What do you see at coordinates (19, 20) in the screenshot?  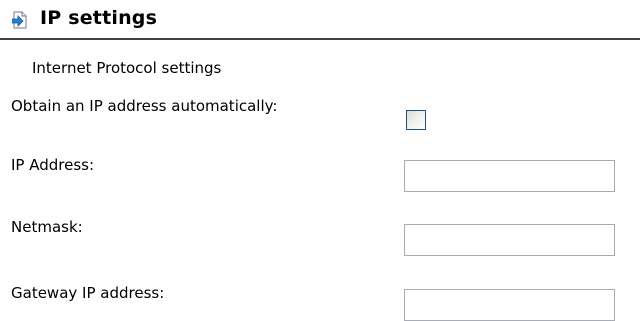 I see `document-arrow-icon` at bounding box center [19, 20].